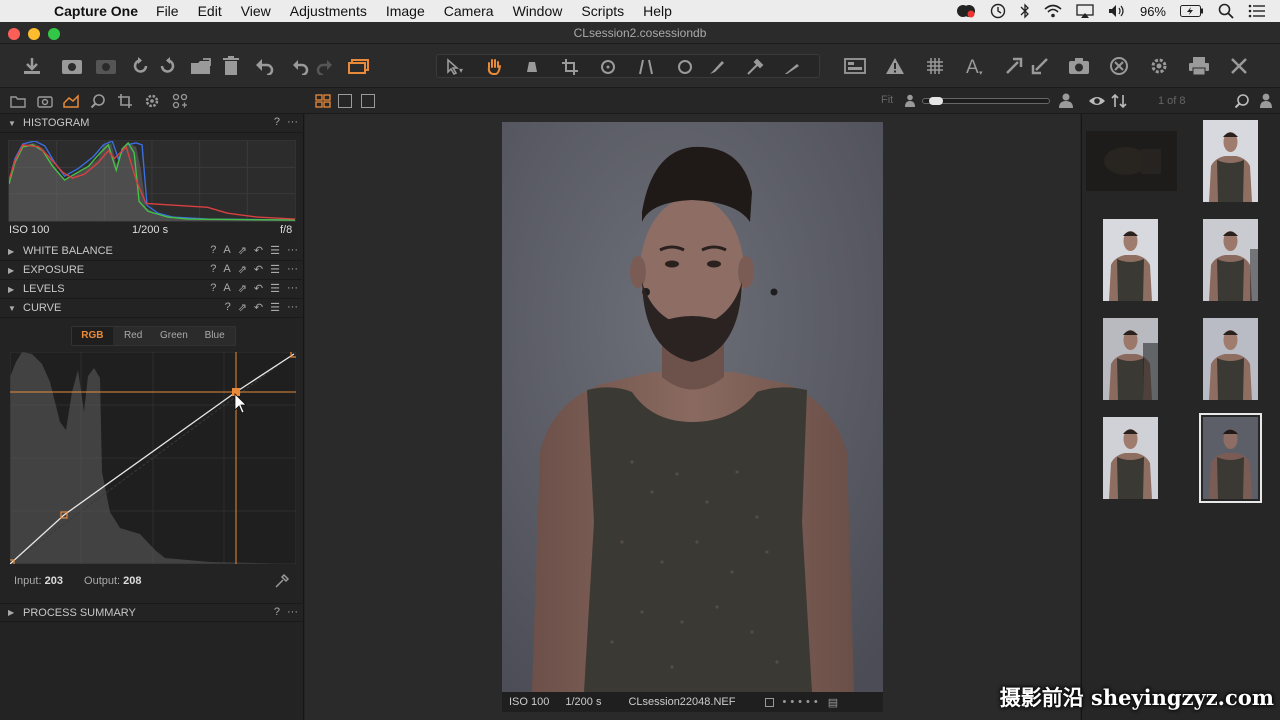 The width and height of the screenshot is (1280, 720). I want to click on undo-all-icon, so click(264, 66).